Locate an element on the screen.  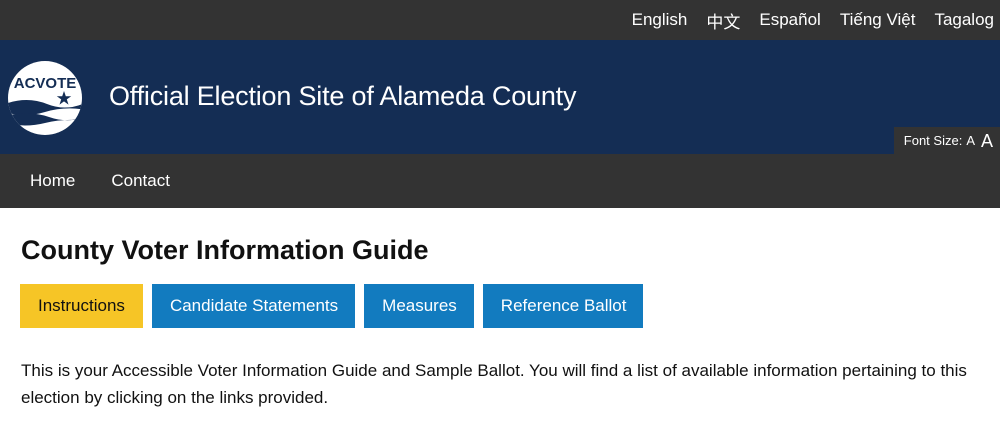
font-size-small-button: A is located at coordinates (970, 140).